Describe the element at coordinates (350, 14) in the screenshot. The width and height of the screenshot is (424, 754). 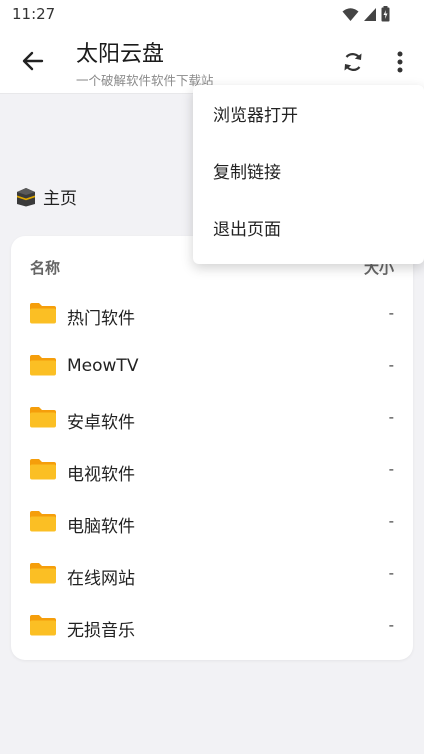
I see `wifi-icon` at that location.